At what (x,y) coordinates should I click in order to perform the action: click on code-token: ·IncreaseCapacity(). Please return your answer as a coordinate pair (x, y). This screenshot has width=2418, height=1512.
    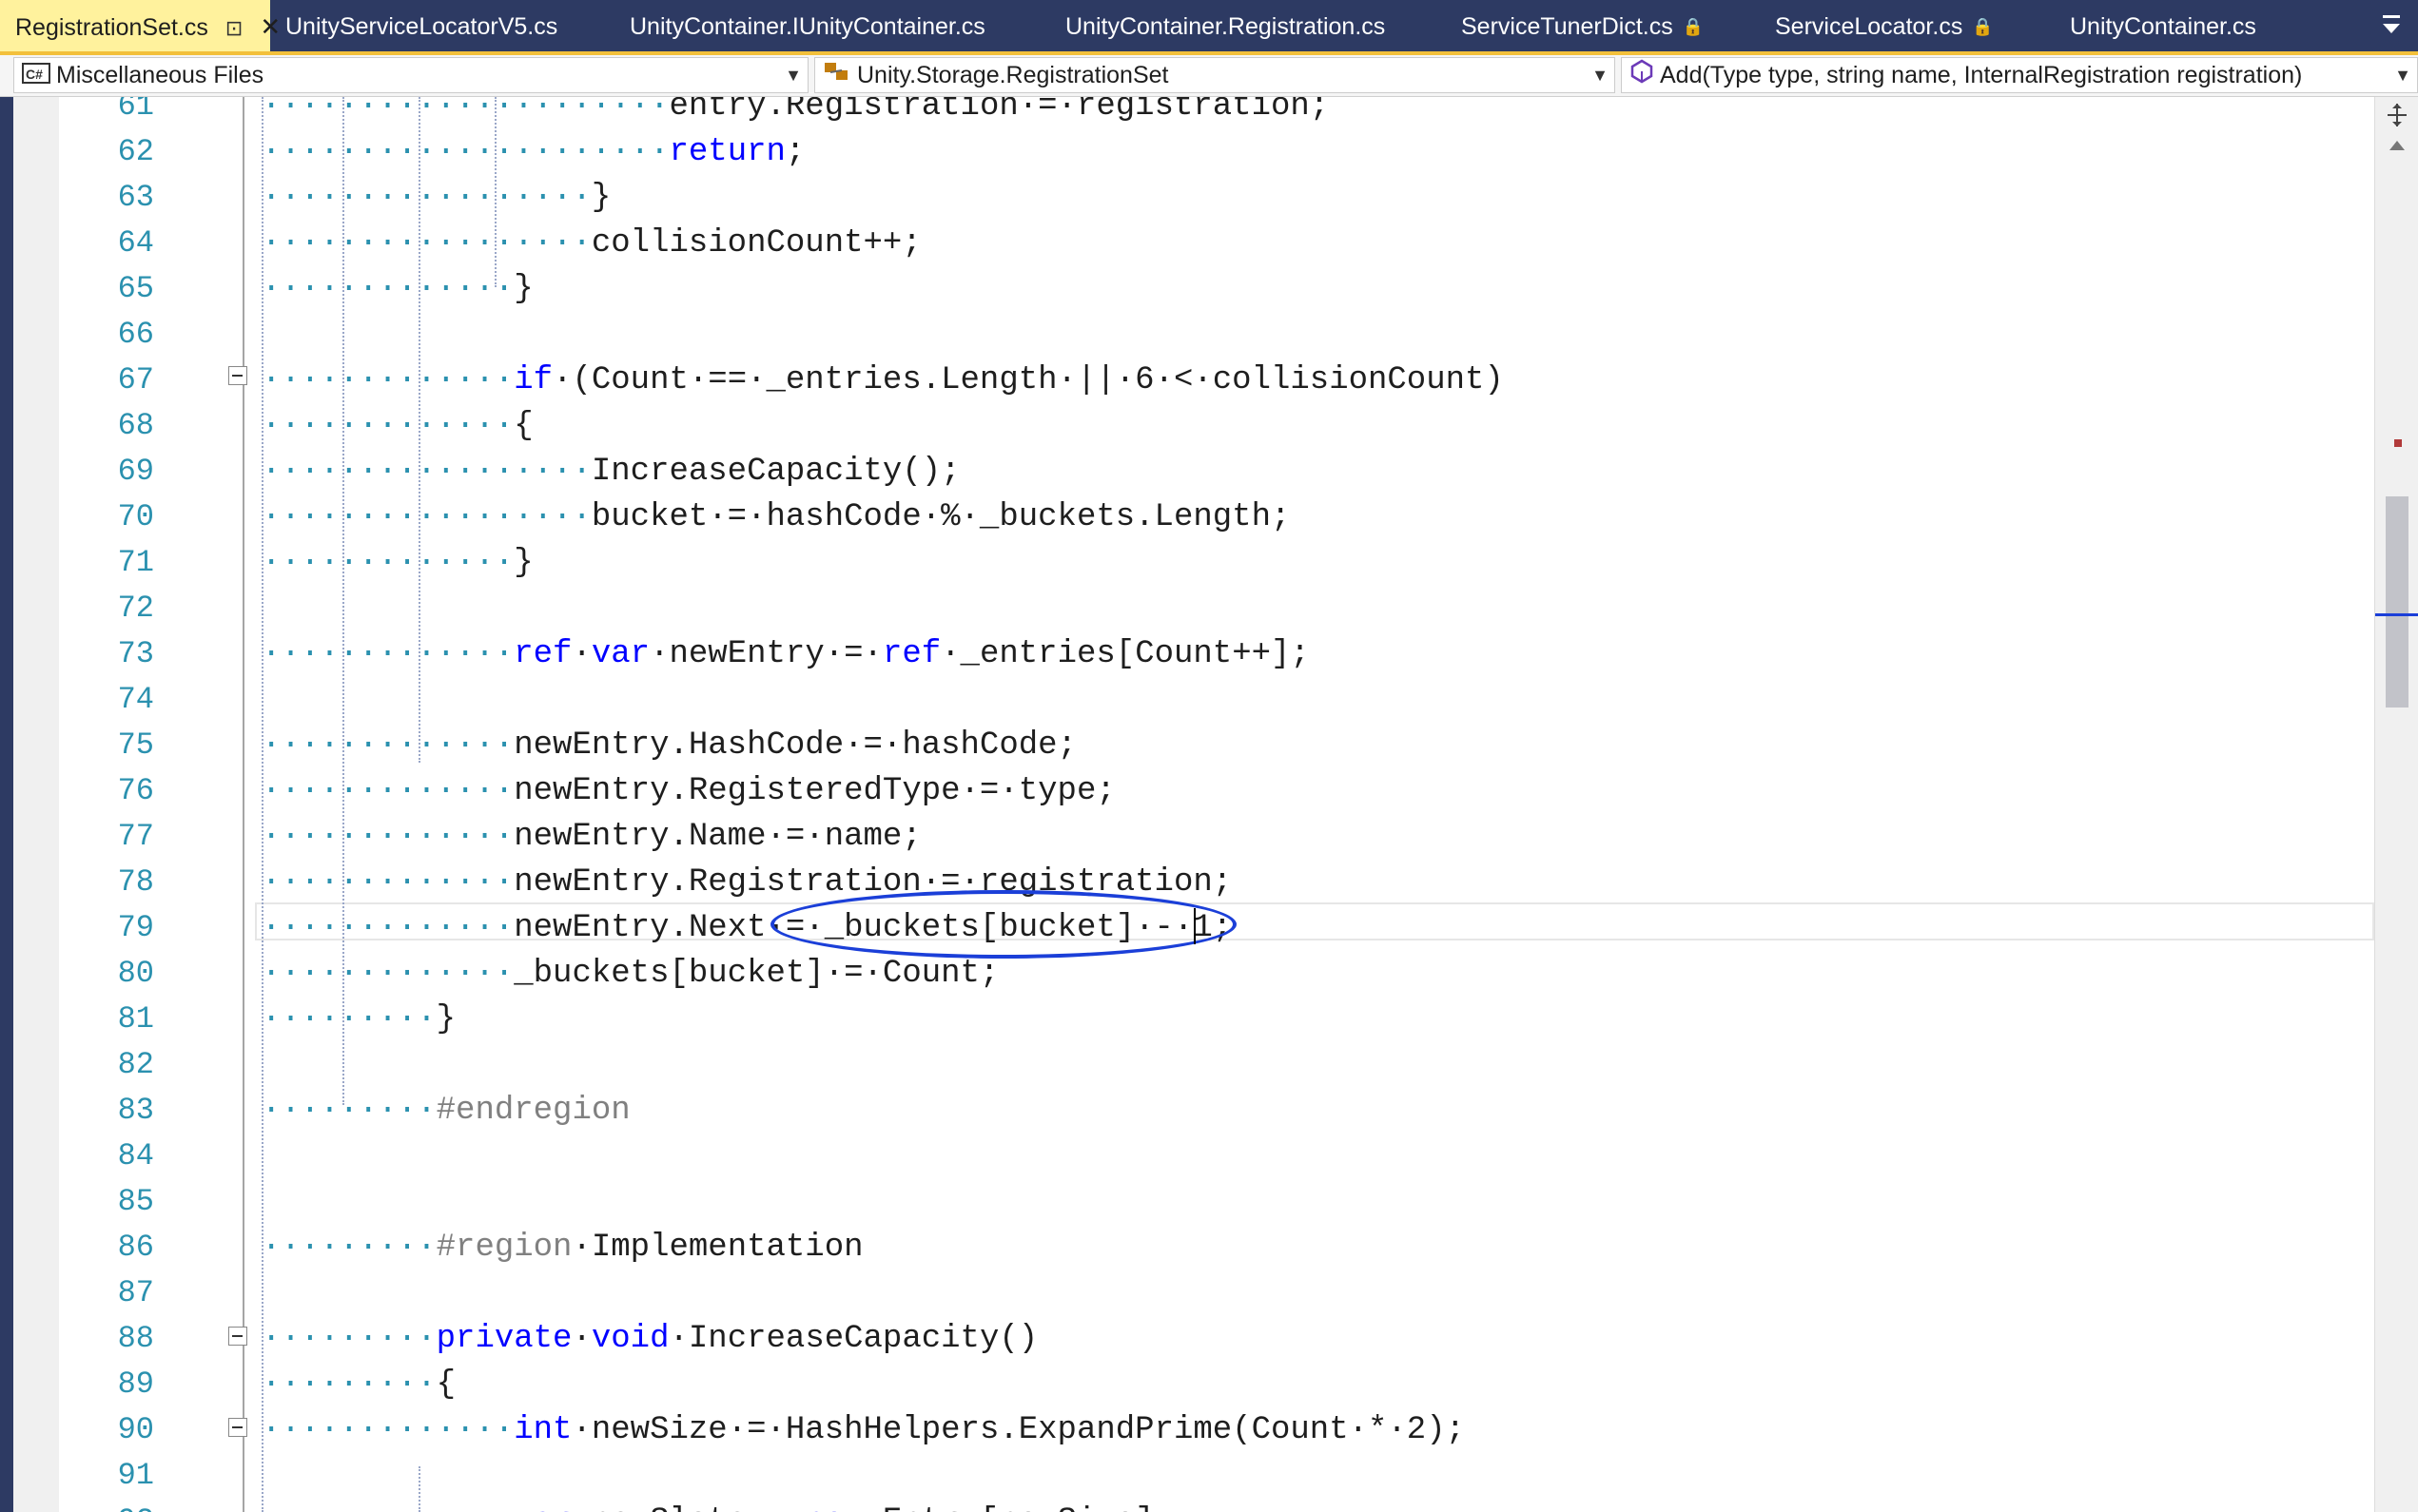
    Looking at the image, I should click on (854, 1339).